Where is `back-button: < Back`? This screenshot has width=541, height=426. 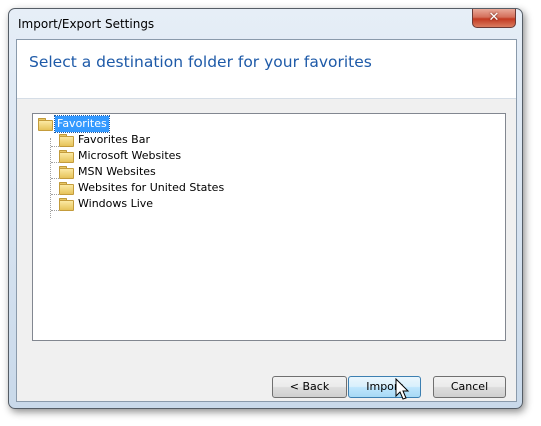 back-button: < Back is located at coordinates (309, 387).